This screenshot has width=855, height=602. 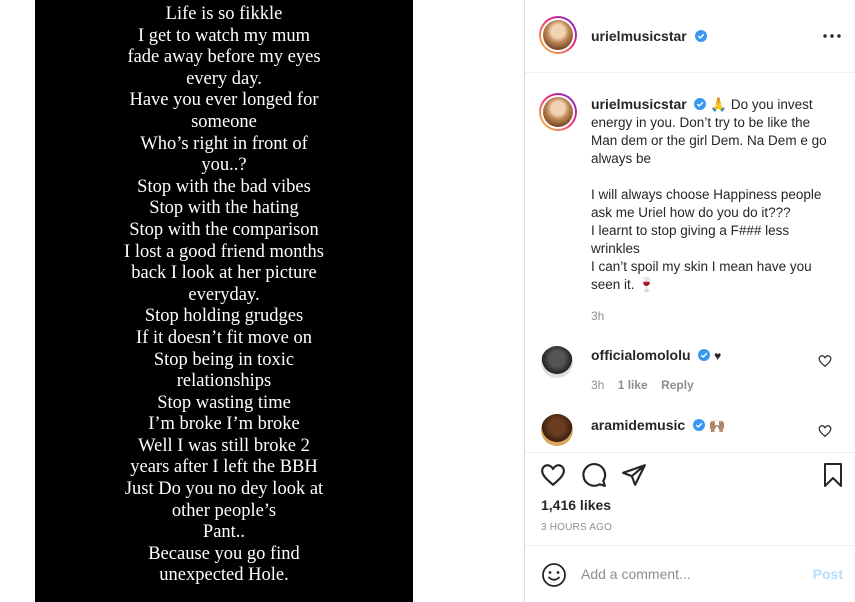 What do you see at coordinates (224, 35) in the screenshot?
I see `story-text-line: I get to watch my mum` at bounding box center [224, 35].